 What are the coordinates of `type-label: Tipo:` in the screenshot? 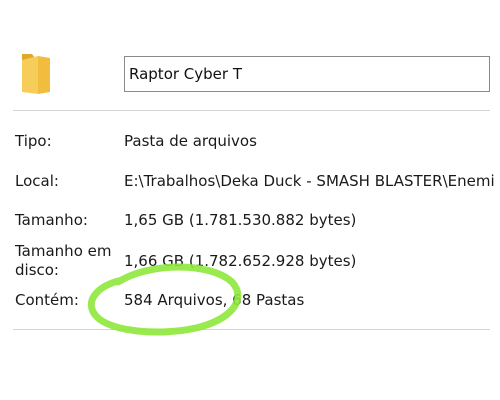 It's located at (33, 141).